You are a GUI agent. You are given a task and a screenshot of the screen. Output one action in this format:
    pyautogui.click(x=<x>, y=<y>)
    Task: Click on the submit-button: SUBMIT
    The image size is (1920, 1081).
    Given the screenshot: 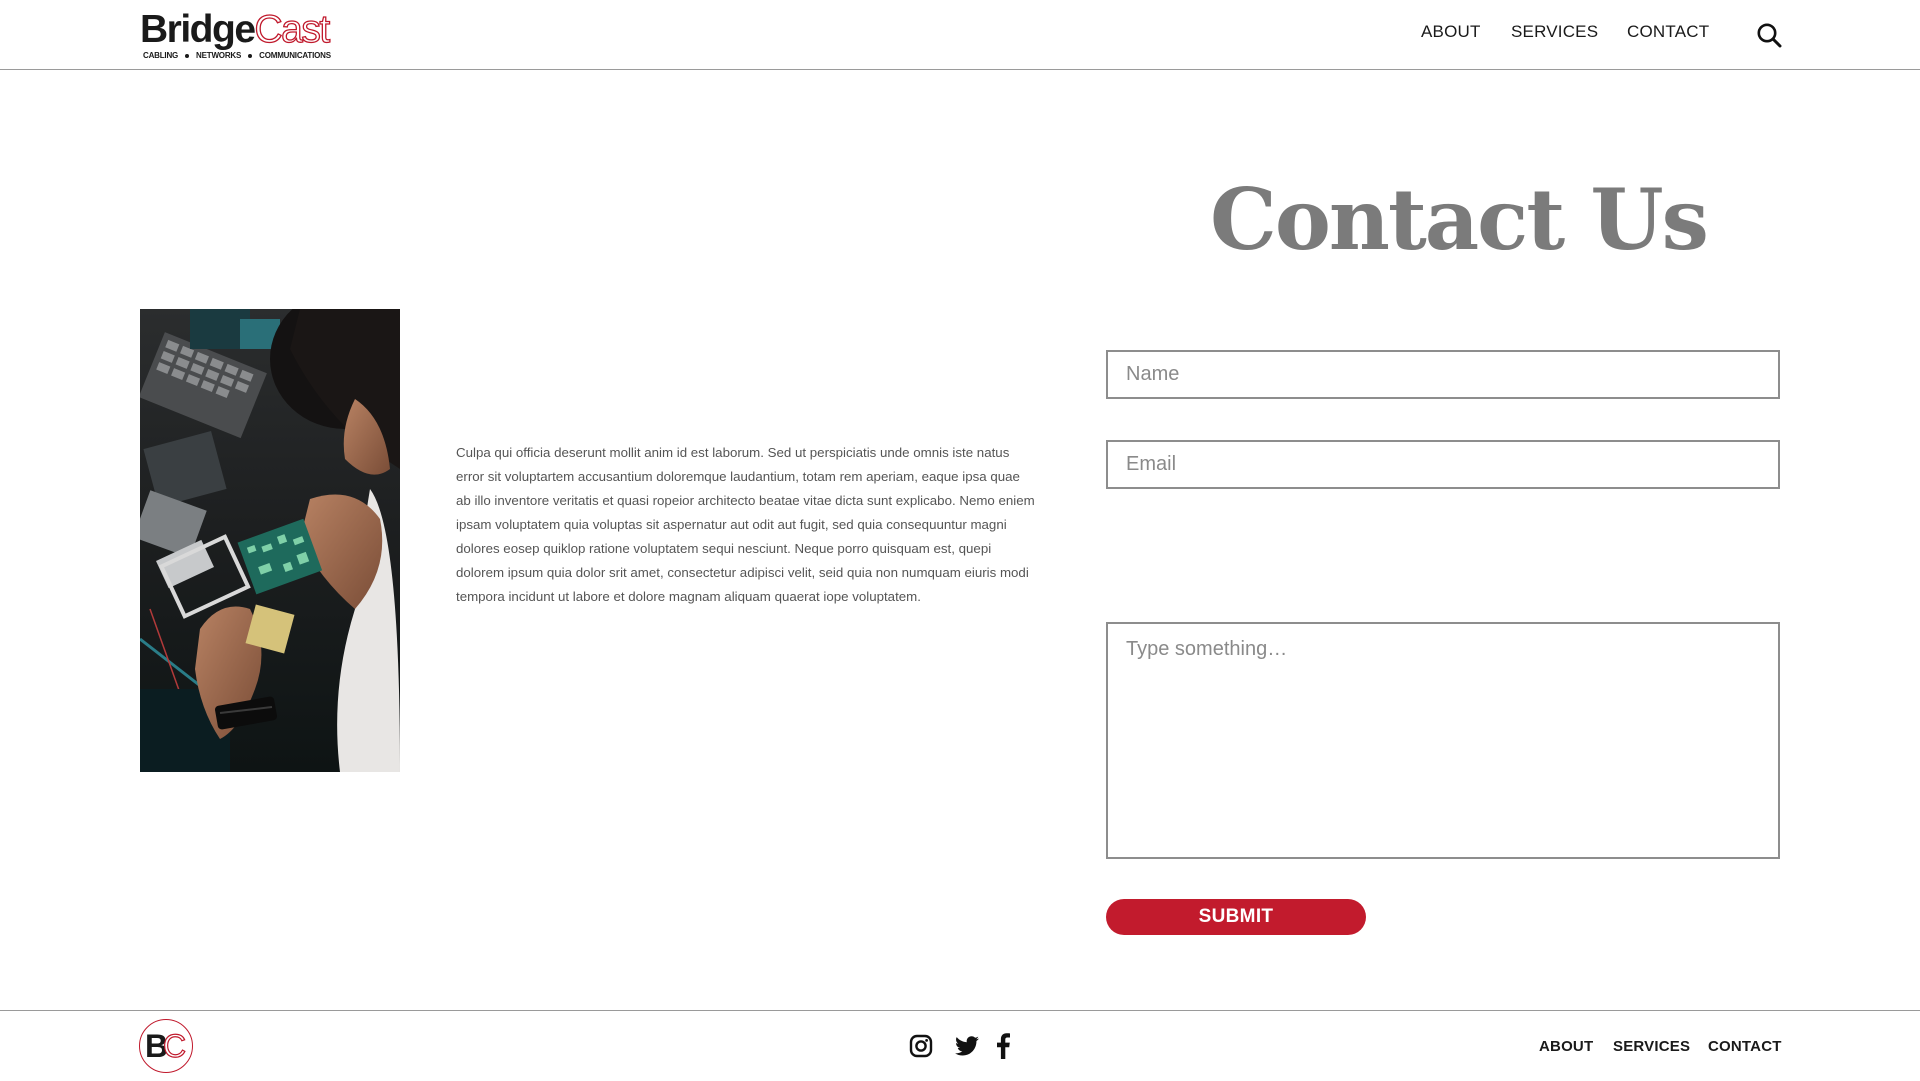 What is the action you would take?
    pyautogui.click(x=1236, y=917)
    